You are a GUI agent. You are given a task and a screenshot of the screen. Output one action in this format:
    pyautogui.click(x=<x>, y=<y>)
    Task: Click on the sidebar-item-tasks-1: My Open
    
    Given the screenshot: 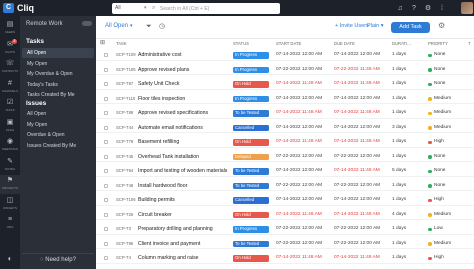 What is the action you would take?
    pyautogui.click(x=58, y=64)
    